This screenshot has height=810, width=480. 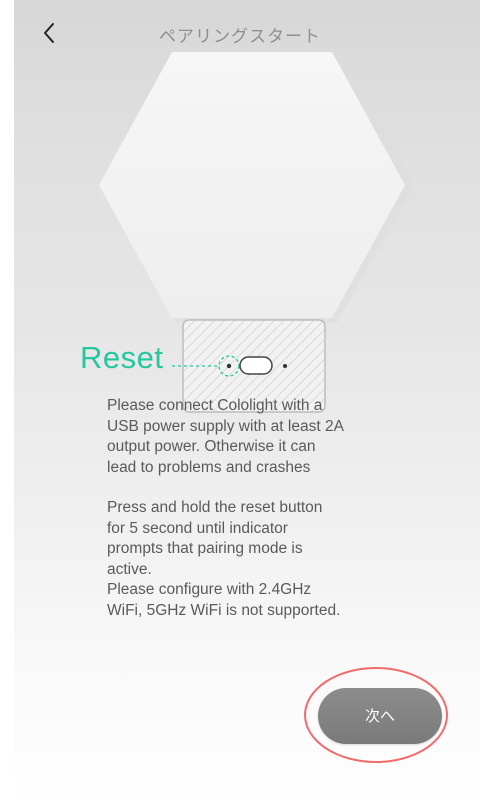 I want to click on usb-port, so click(x=256, y=365).